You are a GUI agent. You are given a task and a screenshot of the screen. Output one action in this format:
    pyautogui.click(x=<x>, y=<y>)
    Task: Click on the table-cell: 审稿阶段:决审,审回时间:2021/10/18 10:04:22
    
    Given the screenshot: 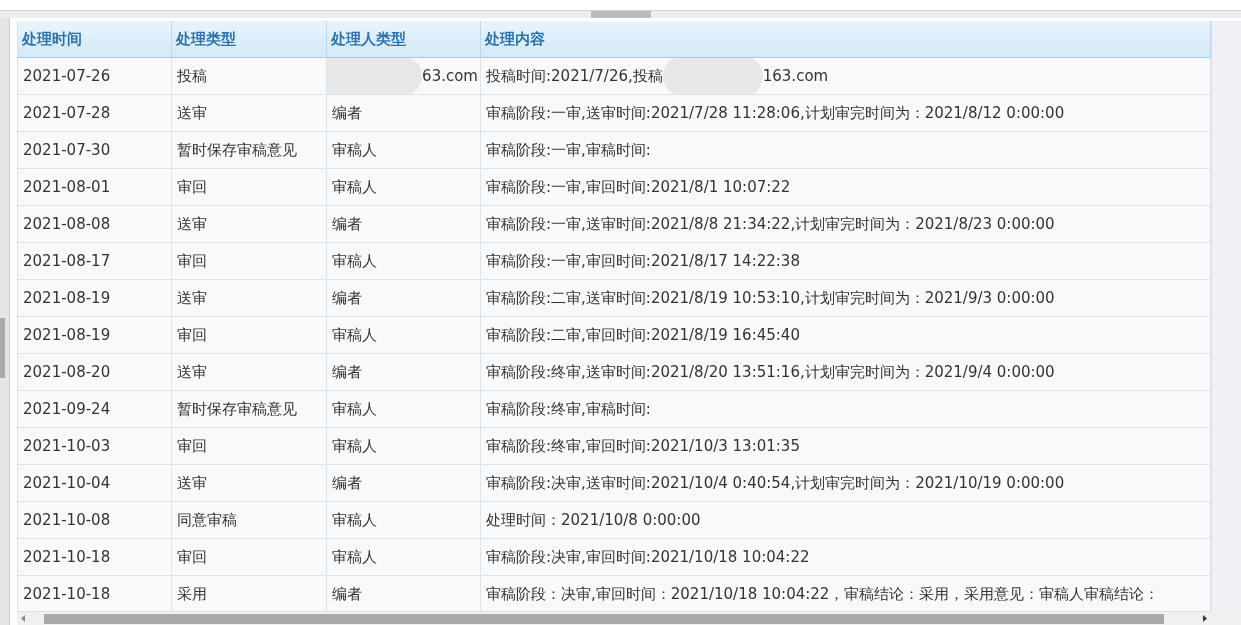 What is the action you would take?
    pyautogui.click(x=846, y=557)
    